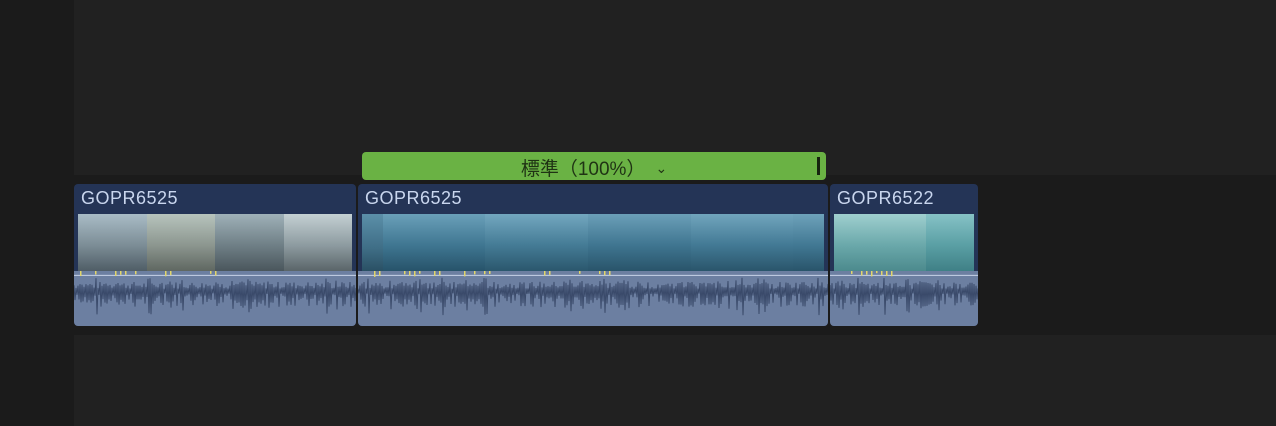 Image resolution: width=1276 pixels, height=426 pixels. I want to click on clip-name: GOPR6522, so click(886, 198).